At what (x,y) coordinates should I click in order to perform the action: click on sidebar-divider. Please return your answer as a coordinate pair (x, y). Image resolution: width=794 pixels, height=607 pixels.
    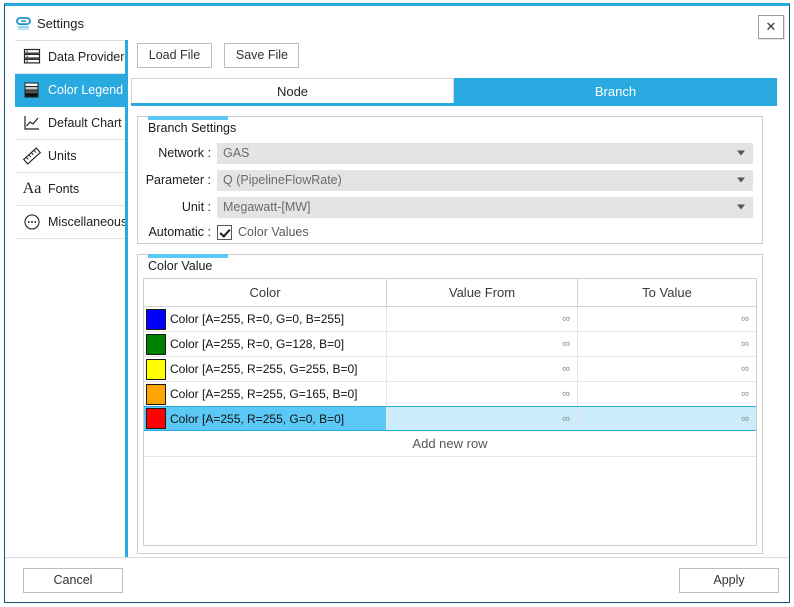
    Looking at the image, I should click on (126, 300).